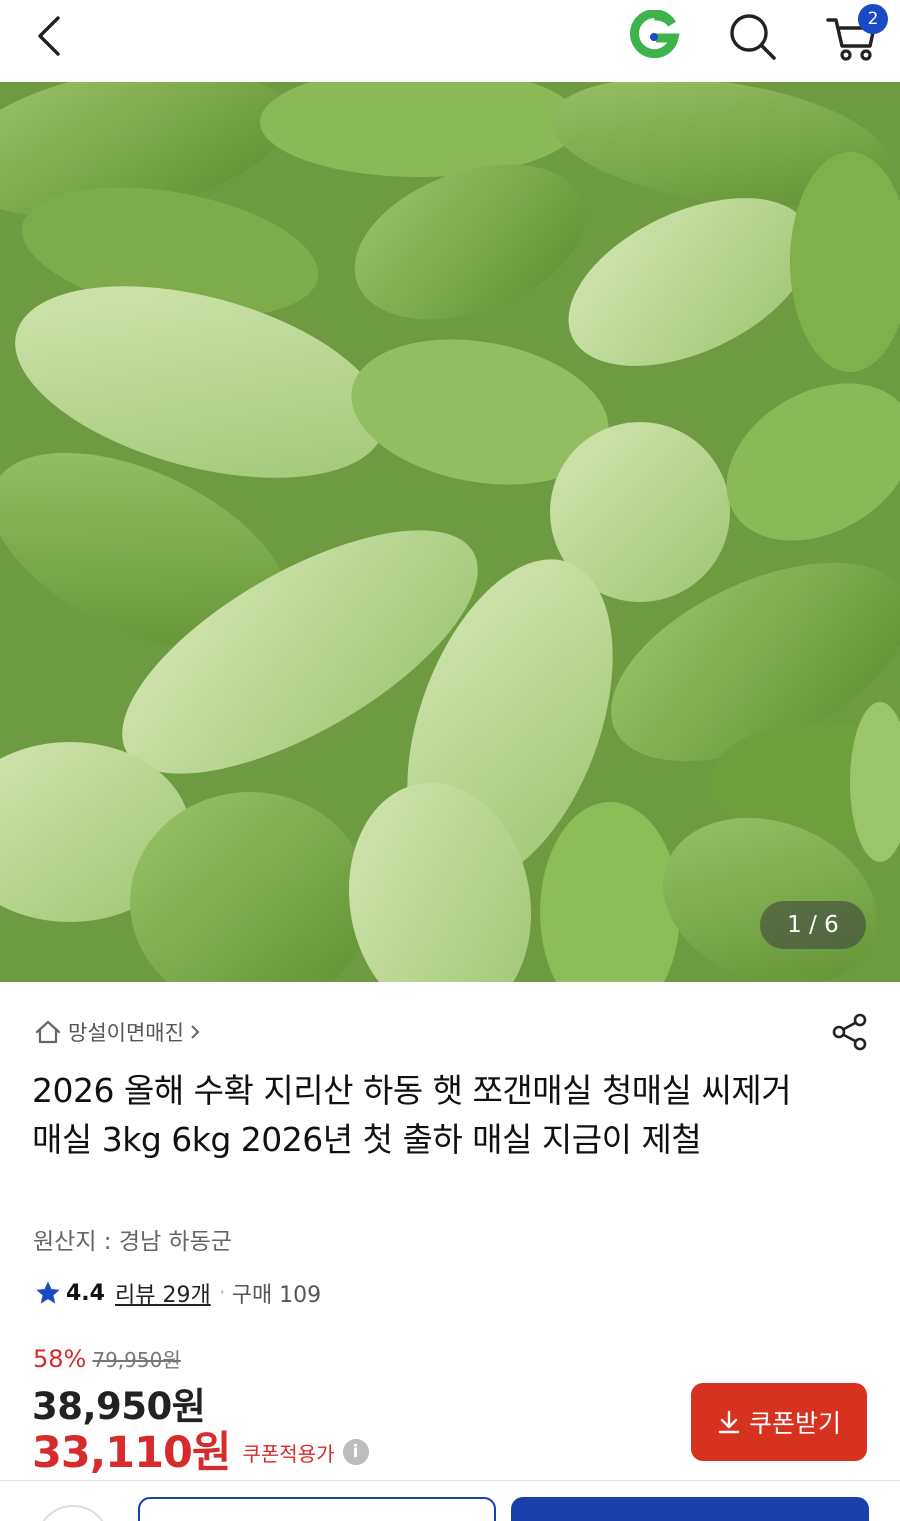  Describe the element at coordinates (60, 1359) in the screenshot. I see `discount-rate: 58%` at that location.